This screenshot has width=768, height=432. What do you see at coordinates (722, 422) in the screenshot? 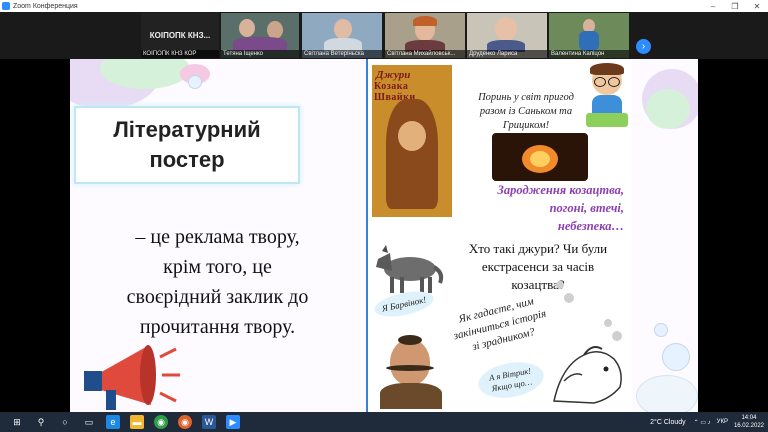
I see `language-indicator: УКР` at bounding box center [722, 422].